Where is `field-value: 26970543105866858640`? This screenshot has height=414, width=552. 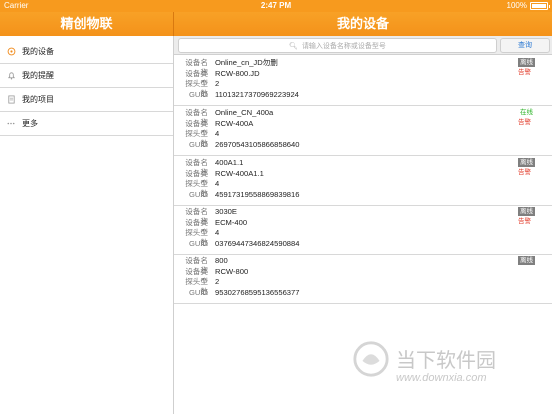
field-value: 26970543105866858640 is located at coordinates (257, 144).